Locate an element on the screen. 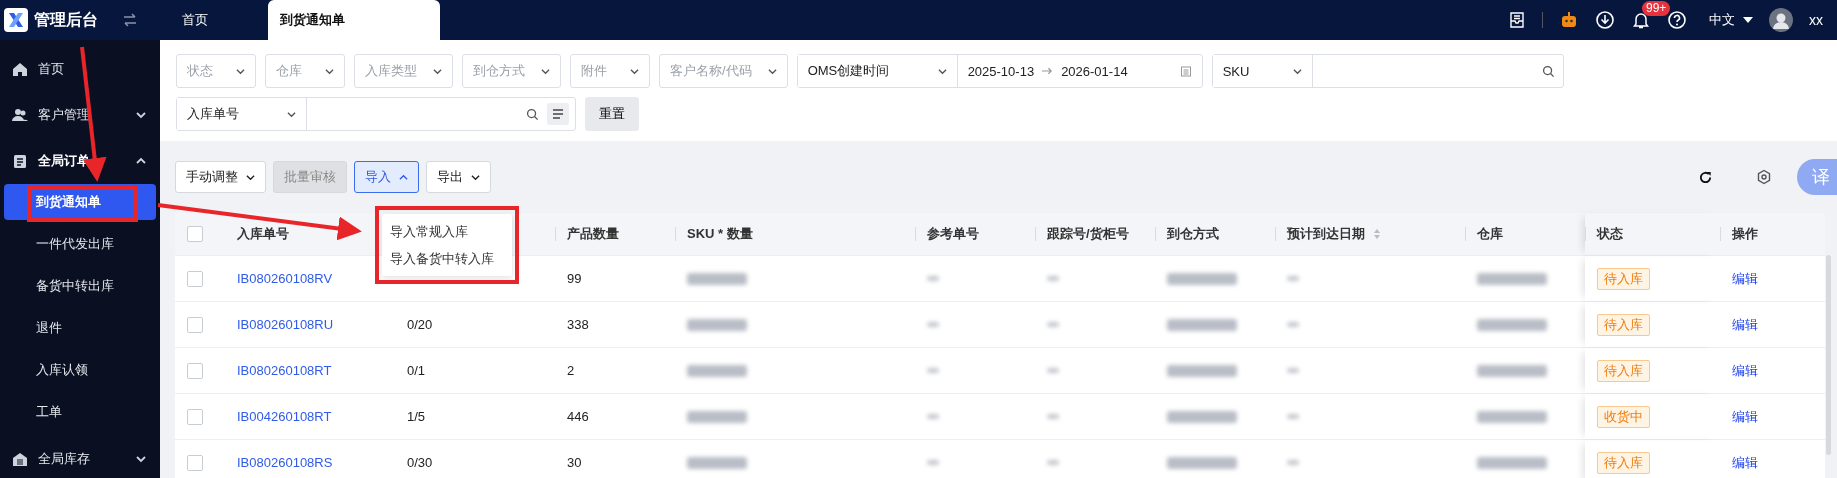 The width and height of the screenshot is (1837, 478). table-cell: 0/30 is located at coordinates (420, 462).